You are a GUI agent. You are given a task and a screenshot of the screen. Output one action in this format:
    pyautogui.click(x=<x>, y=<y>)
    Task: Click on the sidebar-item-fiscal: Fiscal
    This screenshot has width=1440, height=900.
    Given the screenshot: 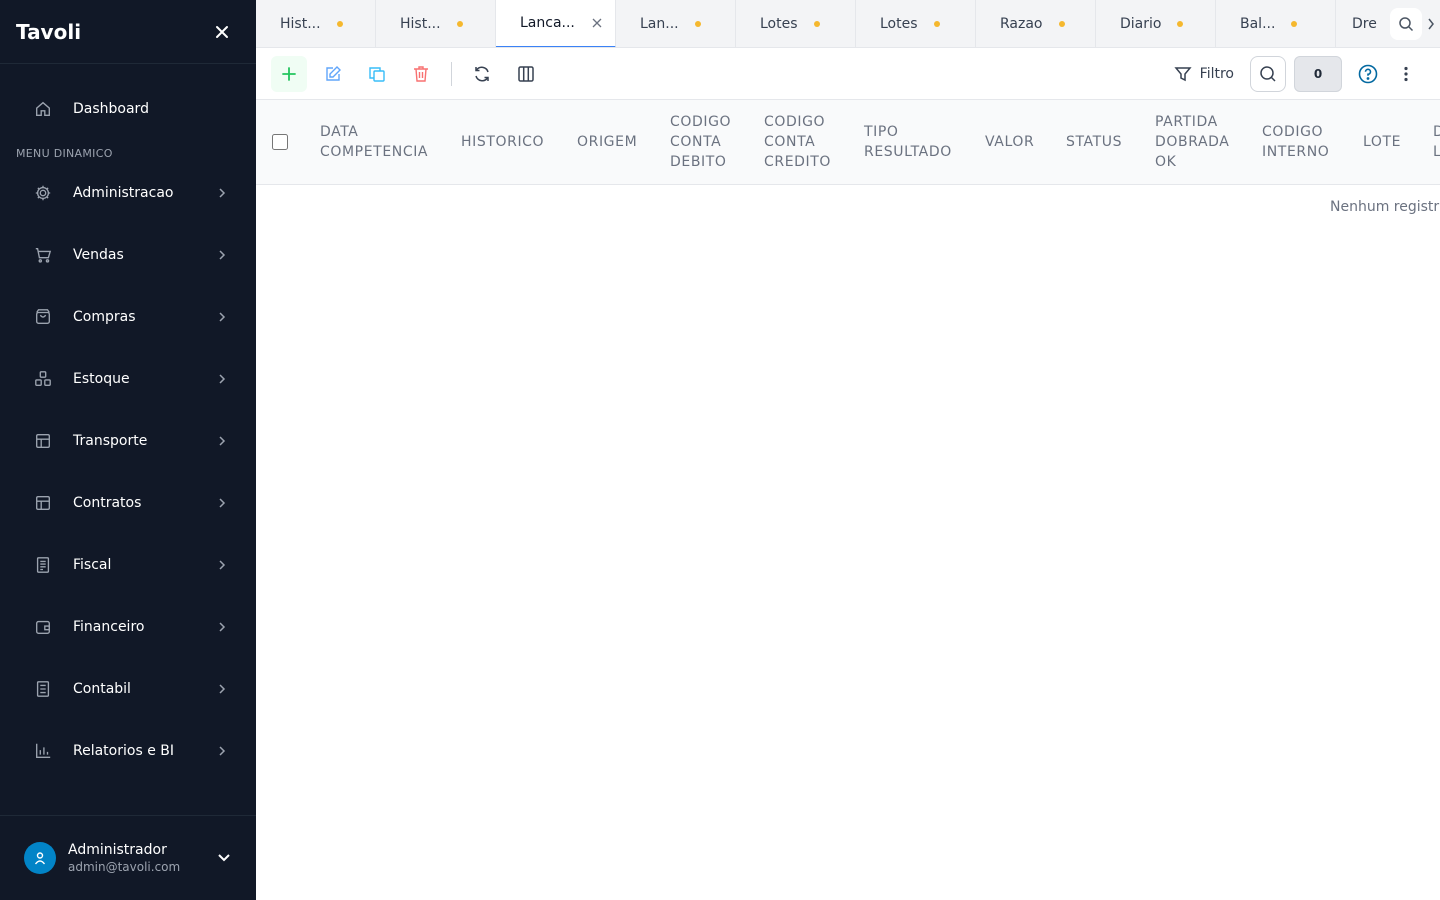 What is the action you would take?
    pyautogui.click(x=128, y=565)
    